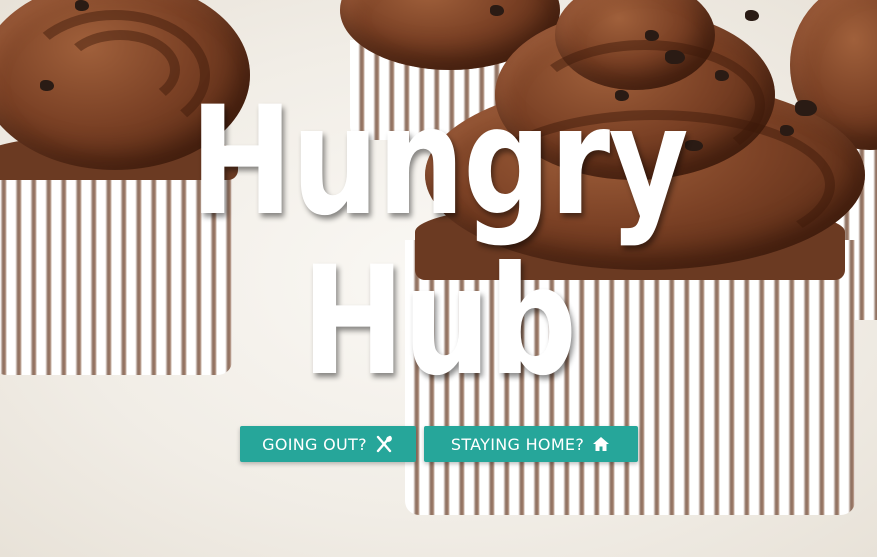 Image resolution: width=877 pixels, height=557 pixels. Describe the element at coordinates (601, 444) in the screenshot. I see `home-icon` at that location.